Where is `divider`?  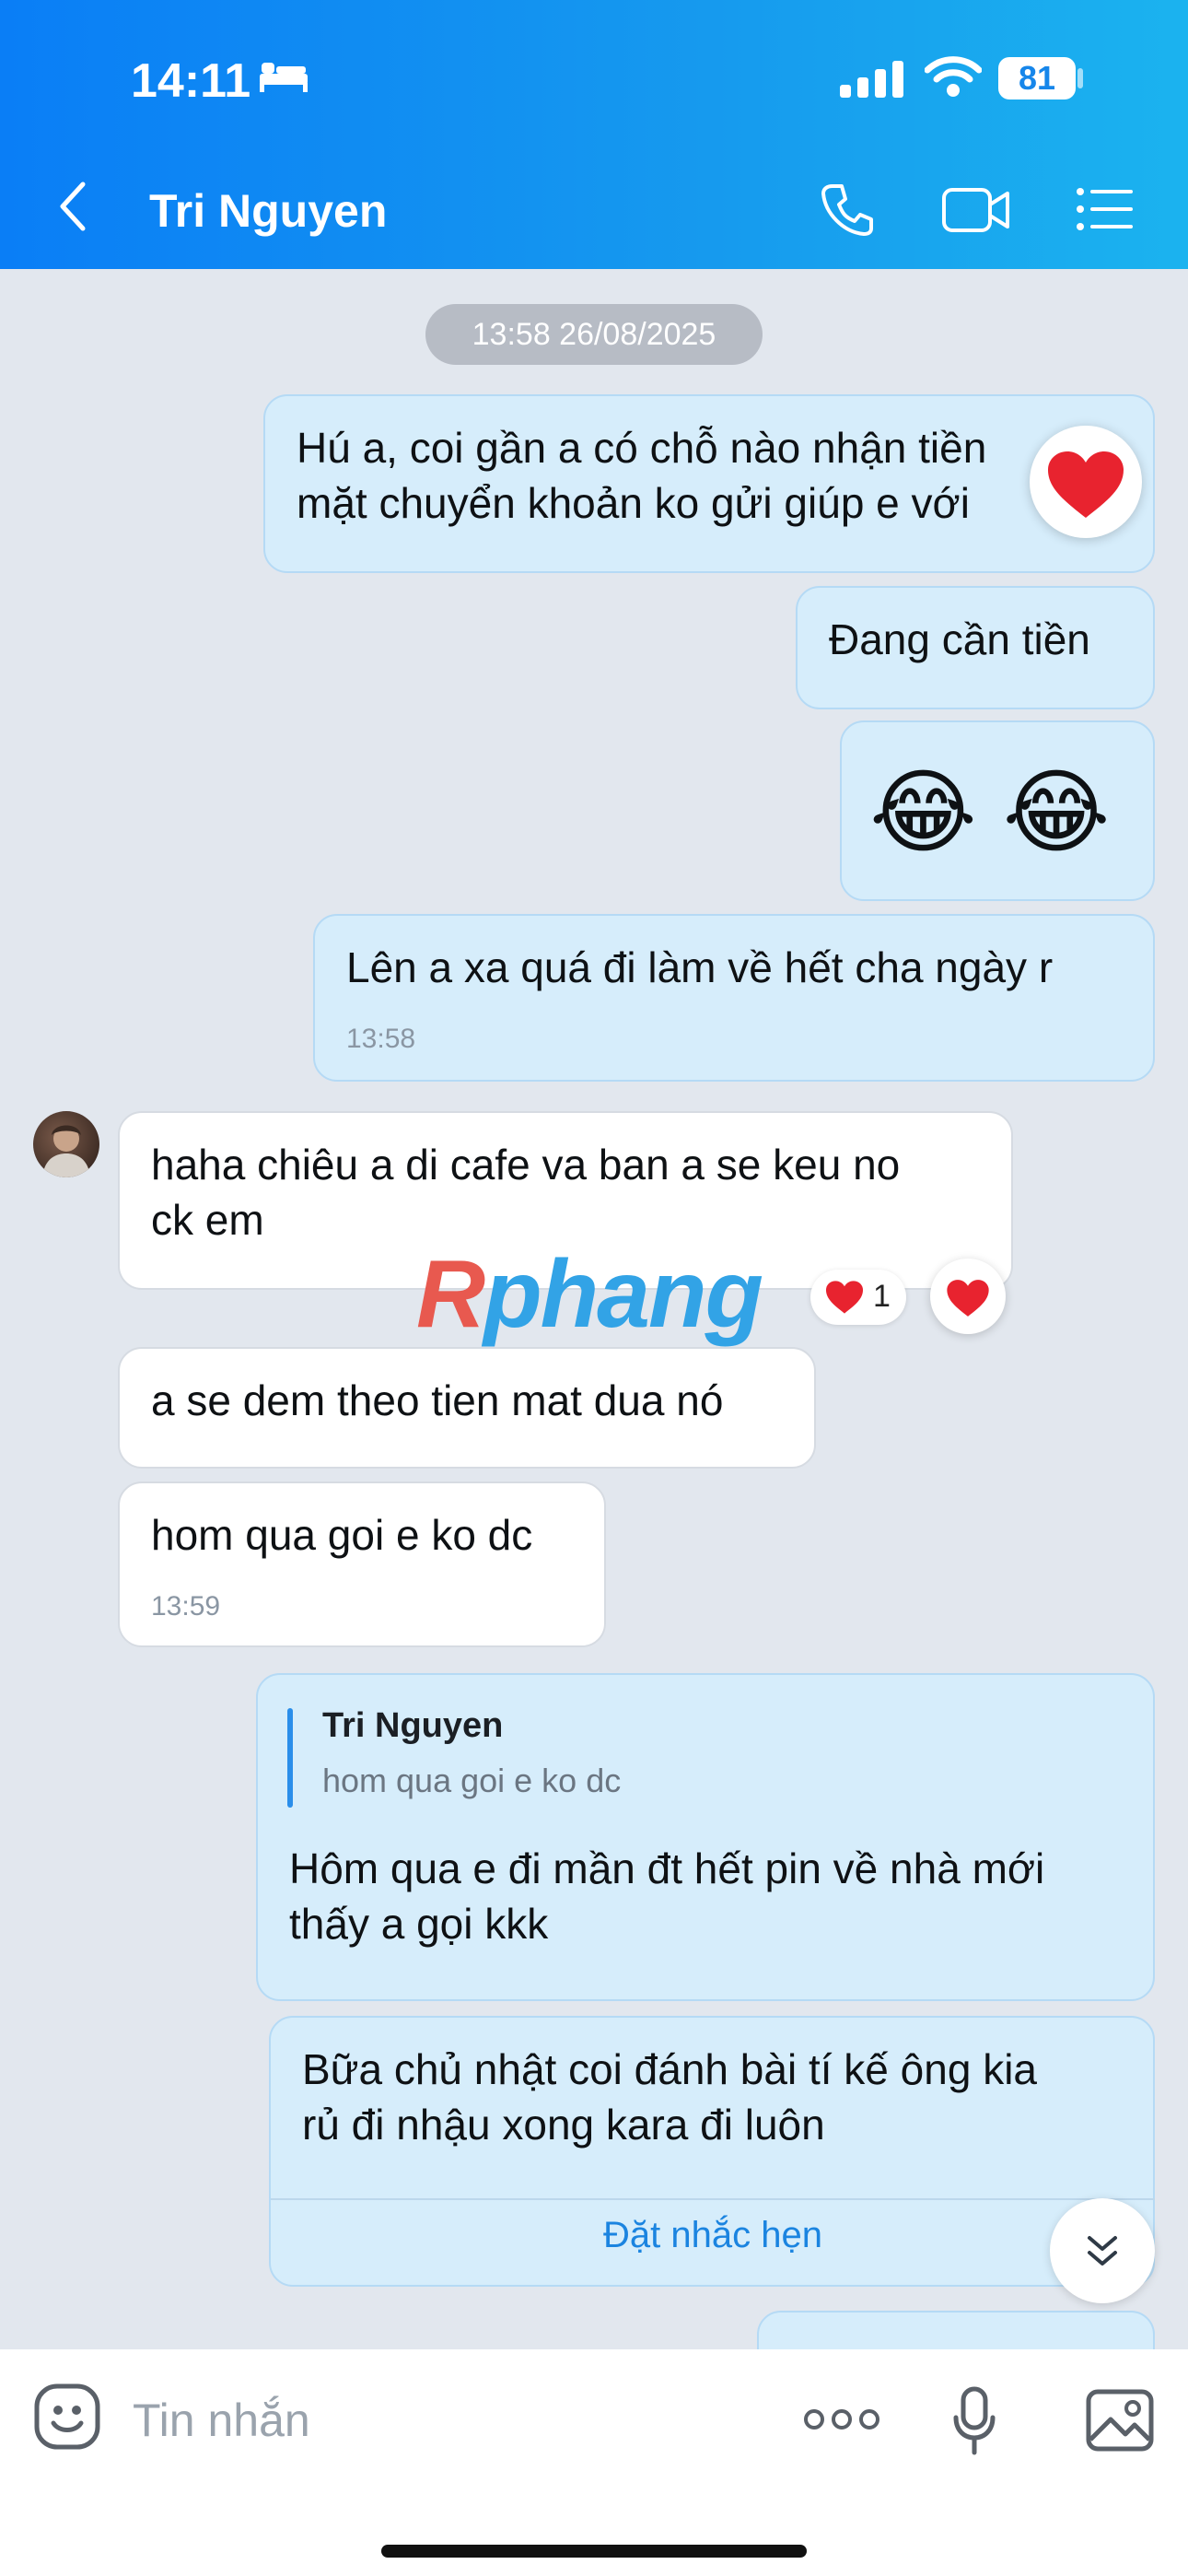 divider is located at coordinates (713, 2199).